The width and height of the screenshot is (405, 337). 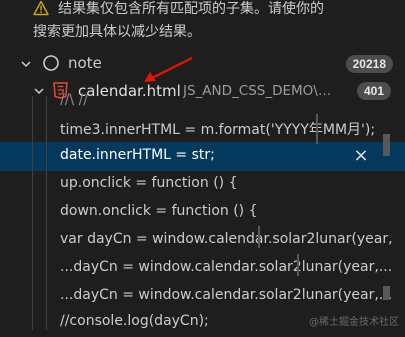 What do you see at coordinates (51, 63) in the screenshot?
I see `circle-outline-icon` at bounding box center [51, 63].